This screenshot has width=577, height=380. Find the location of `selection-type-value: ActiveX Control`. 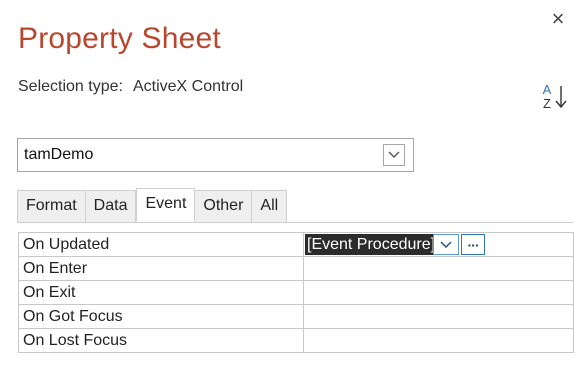

selection-type-value: ActiveX Control is located at coordinates (188, 86).